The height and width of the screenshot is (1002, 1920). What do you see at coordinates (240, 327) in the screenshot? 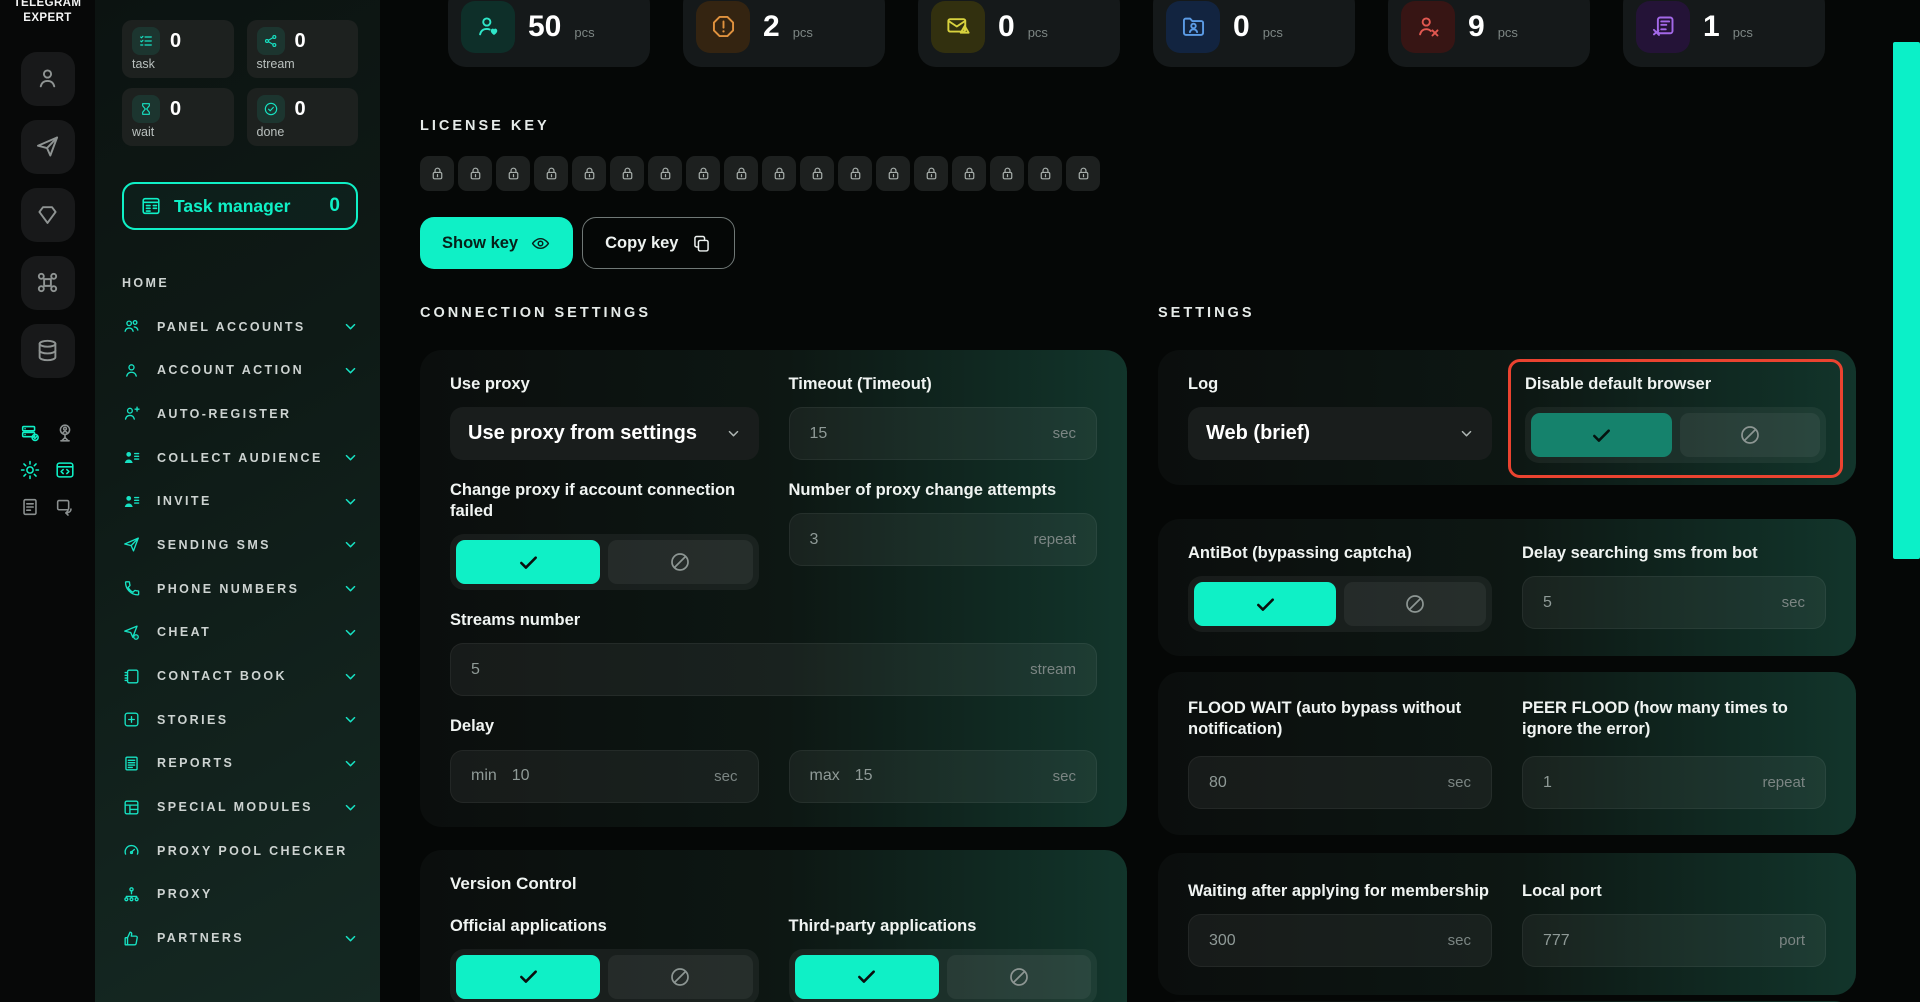
I see `sidebar-item-panel-accounts: PANEL ACCOUNTS` at bounding box center [240, 327].